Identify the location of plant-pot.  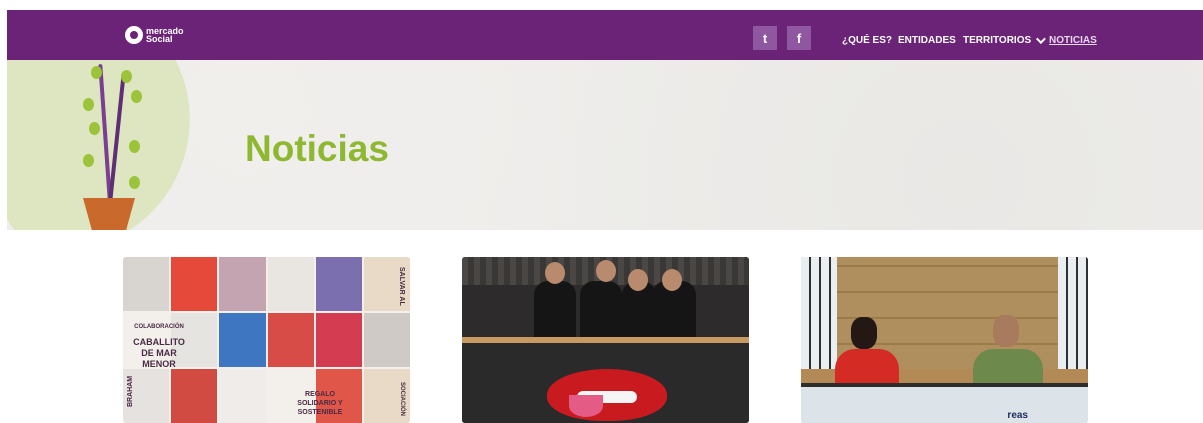
(109, 214).